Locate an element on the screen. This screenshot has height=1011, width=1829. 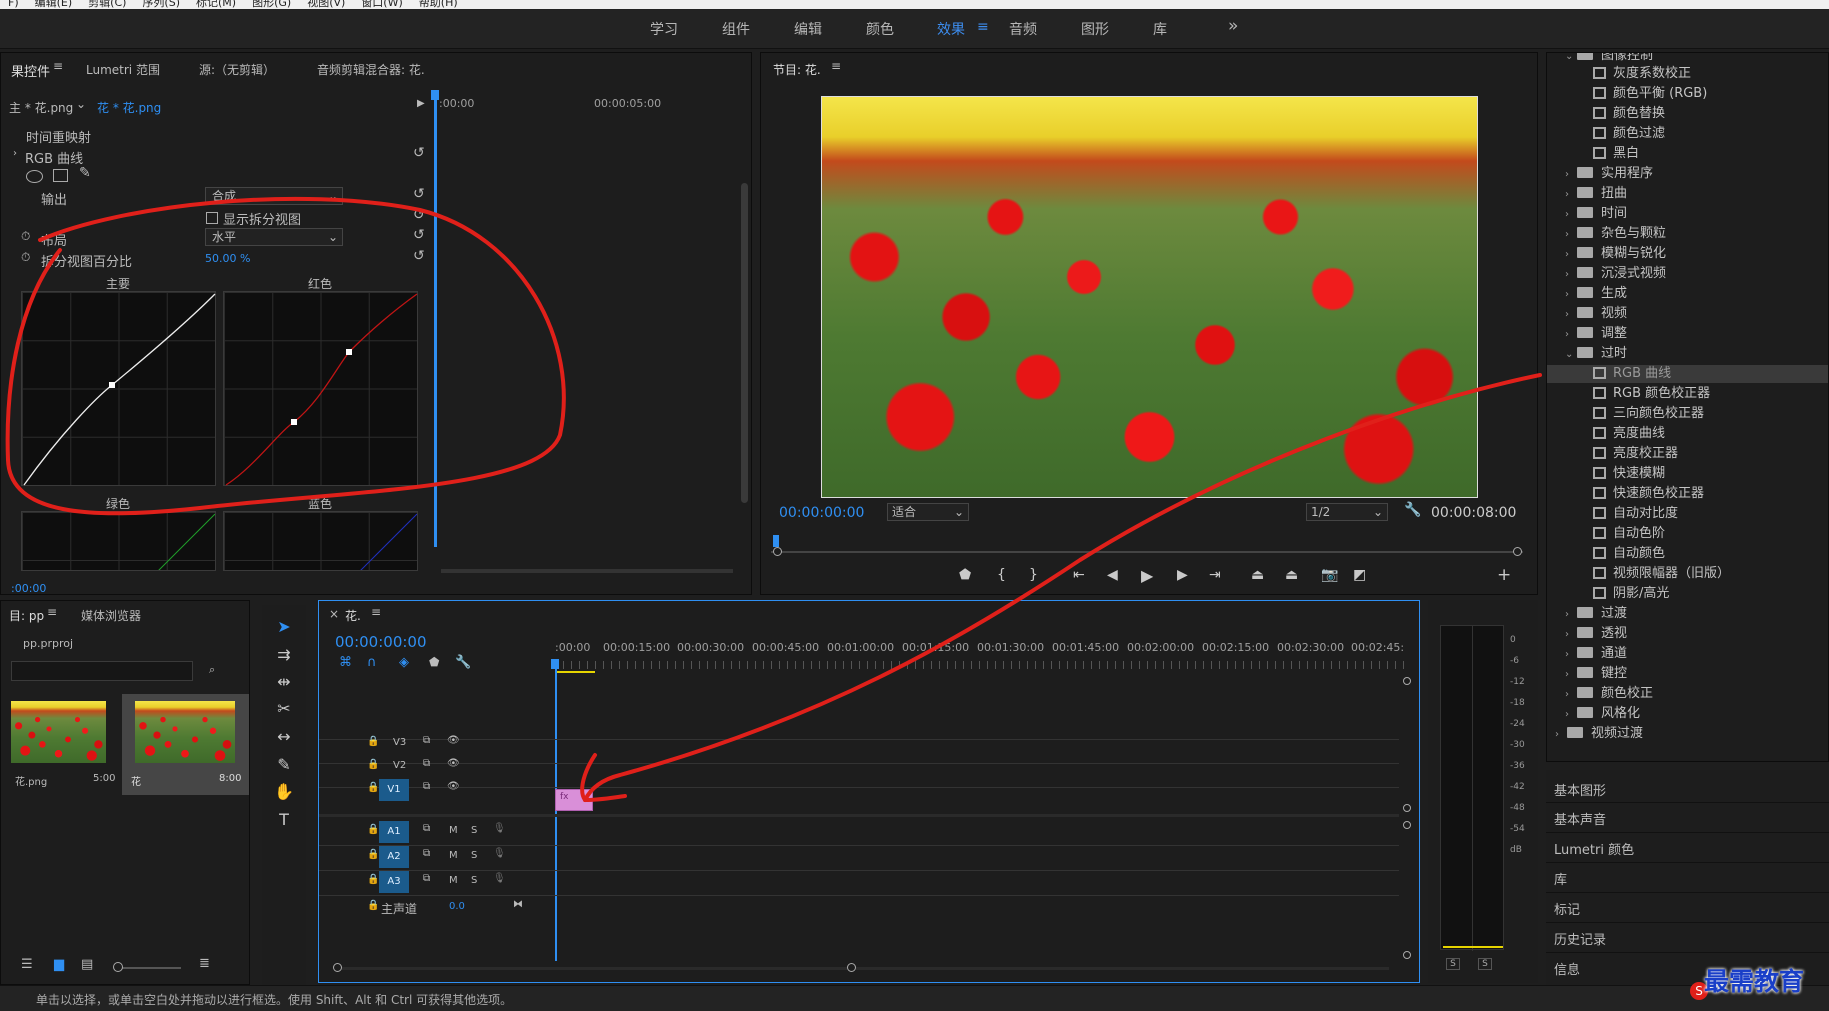
section-essential-graphics: 基本图形 is located at coordinates (1580, 789).